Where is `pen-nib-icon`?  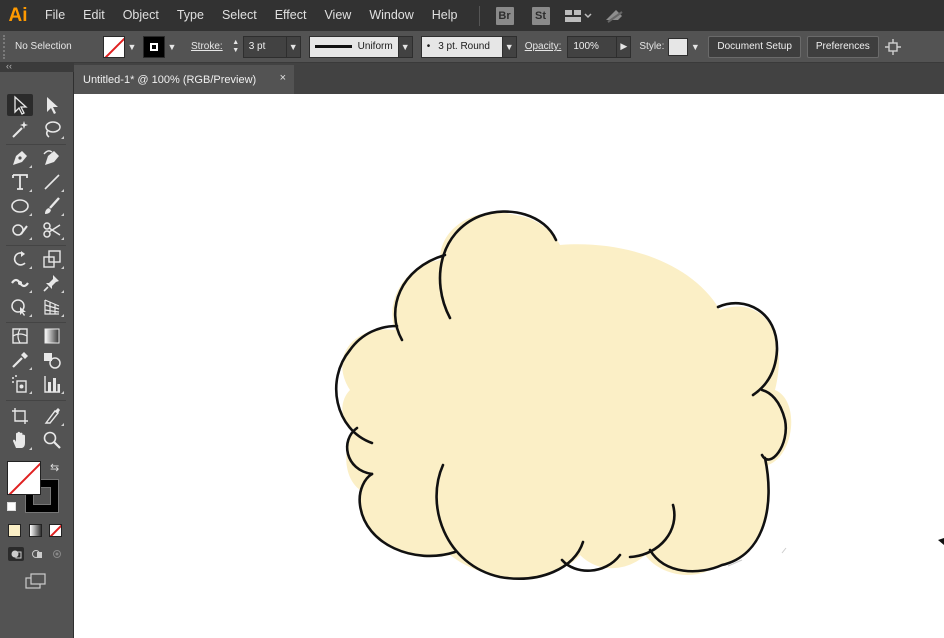
pen-nib-icon is located at coordinates (20, 158).